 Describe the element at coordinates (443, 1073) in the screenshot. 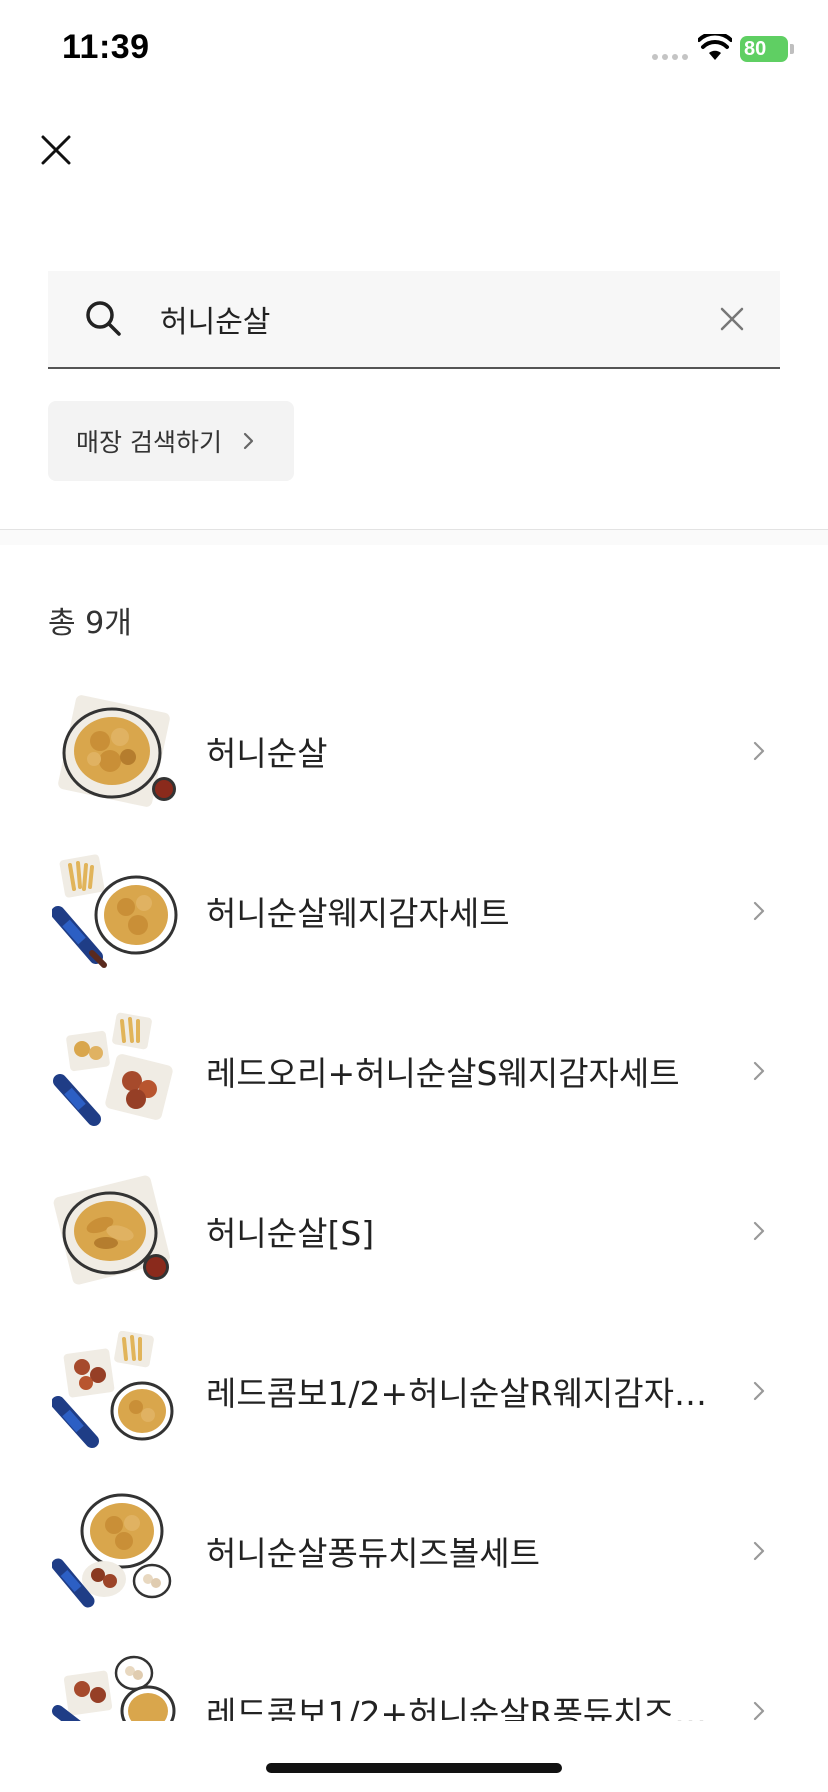

I see `item-name: 레드오리+허니순살S웨지감자세트` at that location.